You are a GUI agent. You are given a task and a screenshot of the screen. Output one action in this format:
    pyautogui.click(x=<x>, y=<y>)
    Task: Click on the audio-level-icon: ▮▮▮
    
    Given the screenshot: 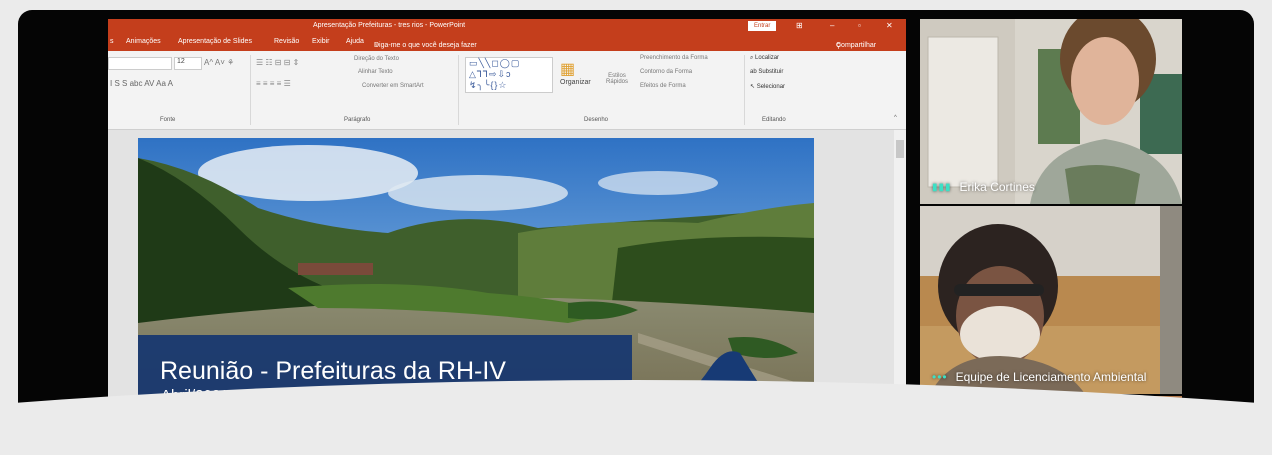 What is the action you would take?
    pyautogui.click(x=942, y=187)
    